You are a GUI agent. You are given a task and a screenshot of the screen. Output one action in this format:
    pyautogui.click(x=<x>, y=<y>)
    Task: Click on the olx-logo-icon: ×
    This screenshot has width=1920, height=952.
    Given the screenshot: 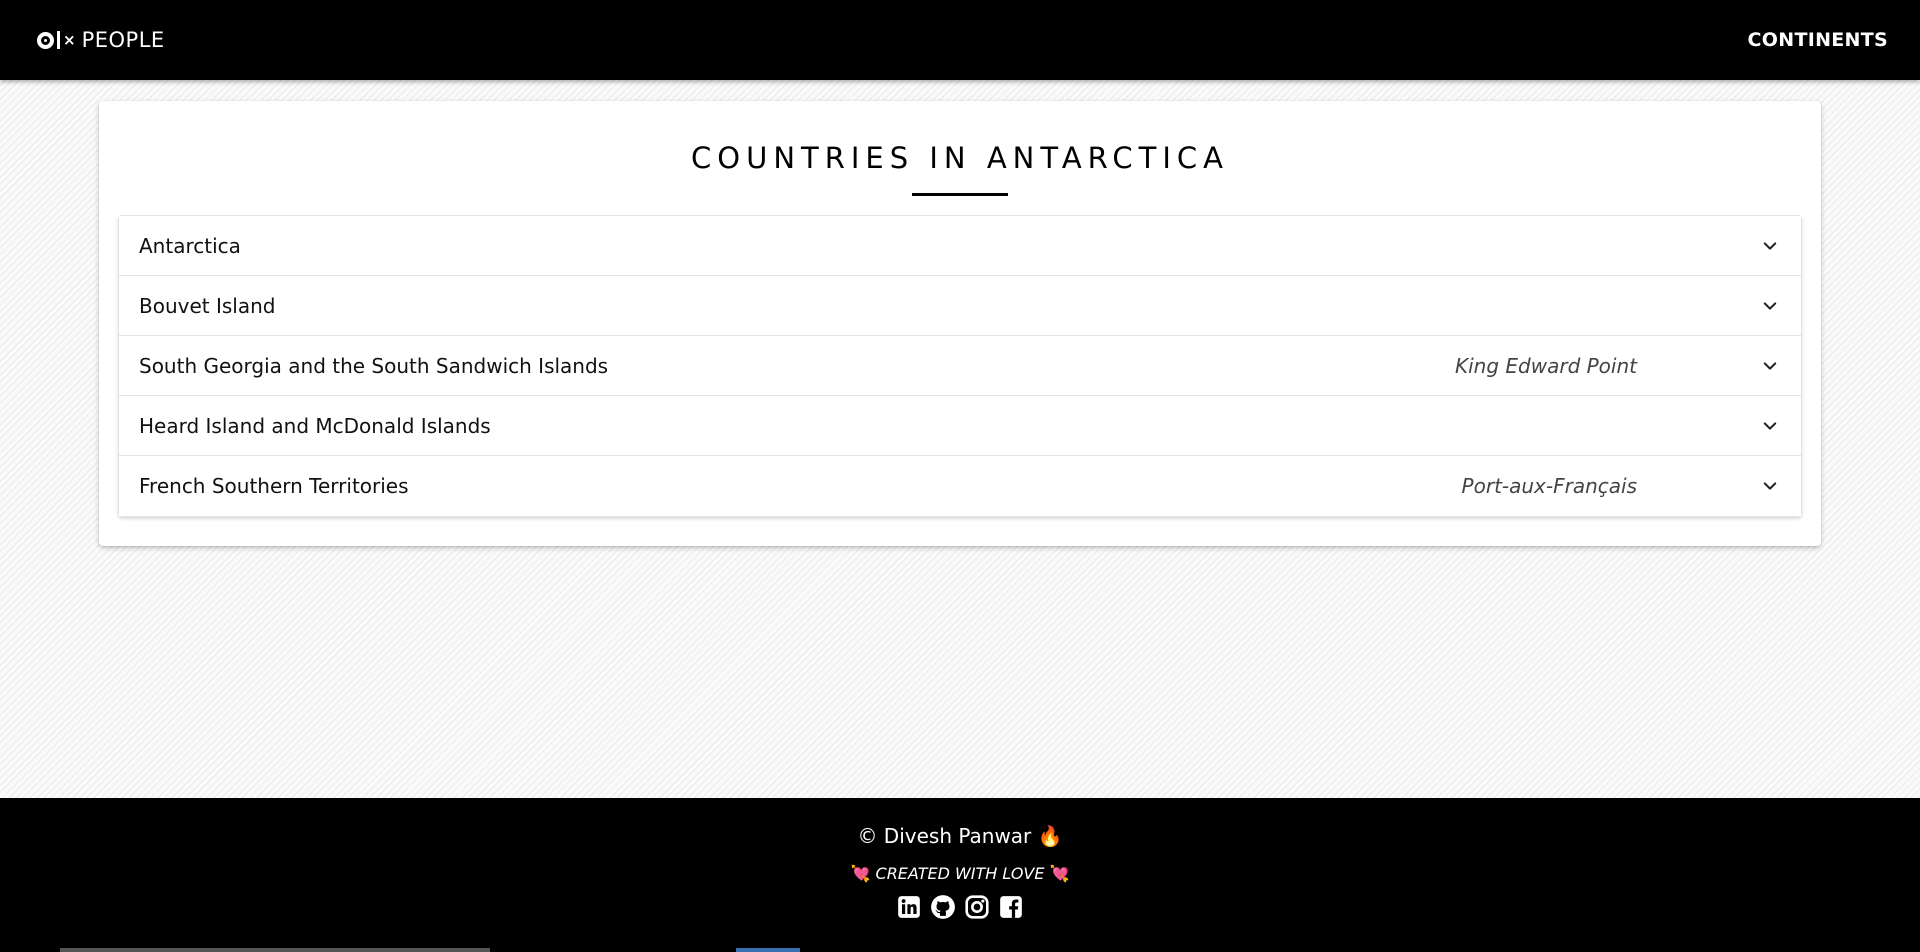 What is the action you would take?
    pyautogui.click(x=56, y=40)
    